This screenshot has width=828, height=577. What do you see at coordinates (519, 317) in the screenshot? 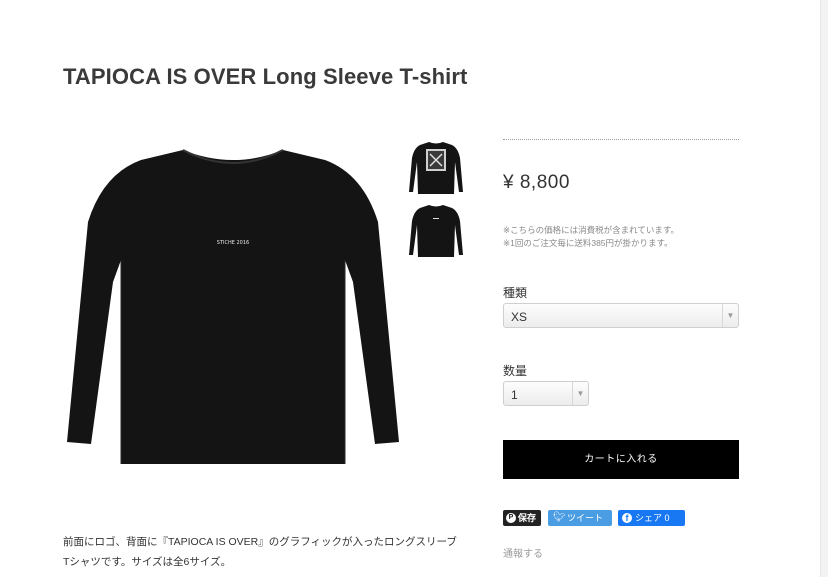
I see `type-select-value: XS` at bounding box center [519, 317].